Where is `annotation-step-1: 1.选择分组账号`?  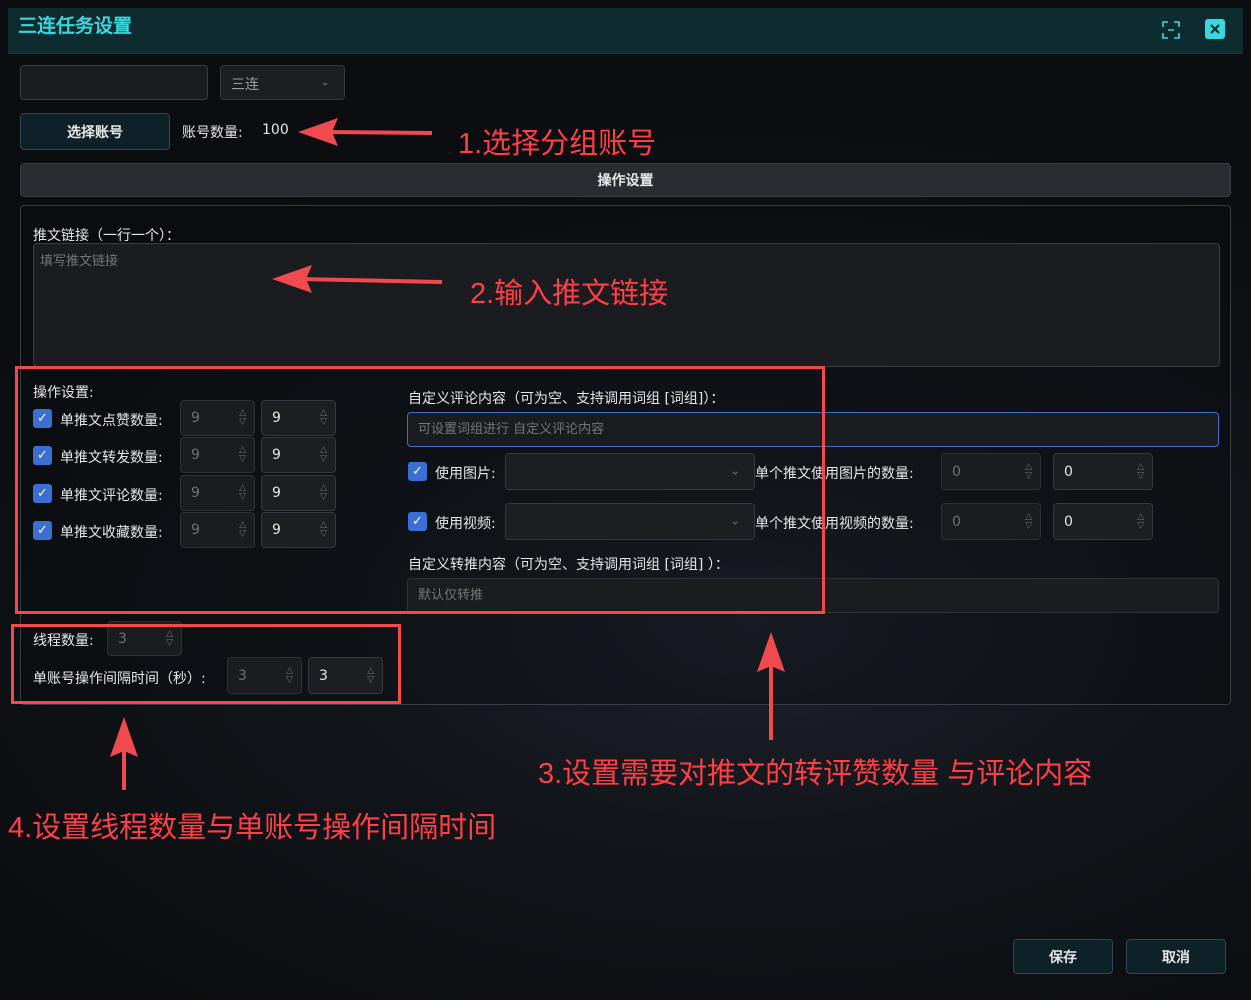 annotation-step-1: 1.选择分组账号 is located at coordinates (557, 144).